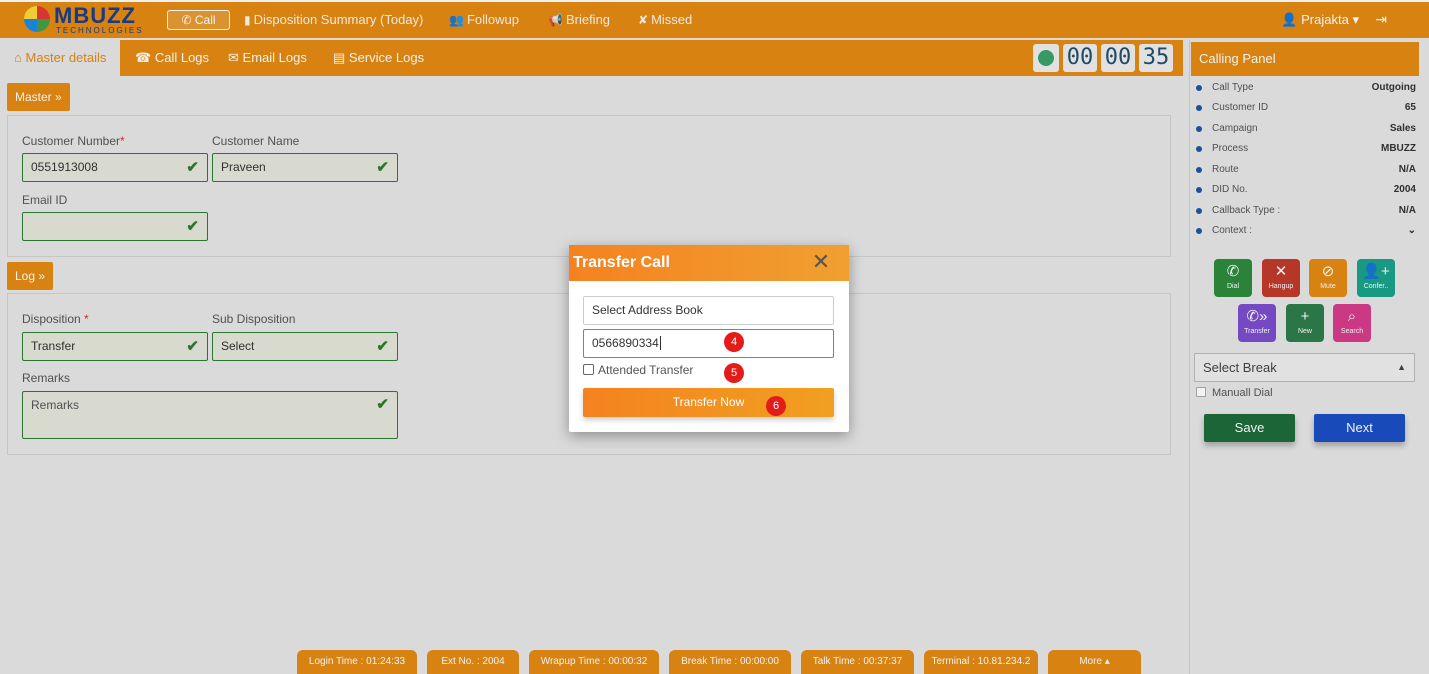  What do you see at coordinates (734, 342) in the screenshot?
I see `step-badge-4: 4` at bounding box center [734, 342].